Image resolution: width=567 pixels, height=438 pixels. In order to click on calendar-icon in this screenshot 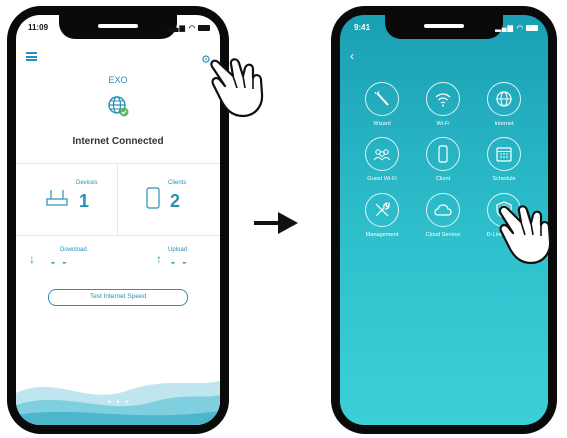, I will do `click(504, 154)`.